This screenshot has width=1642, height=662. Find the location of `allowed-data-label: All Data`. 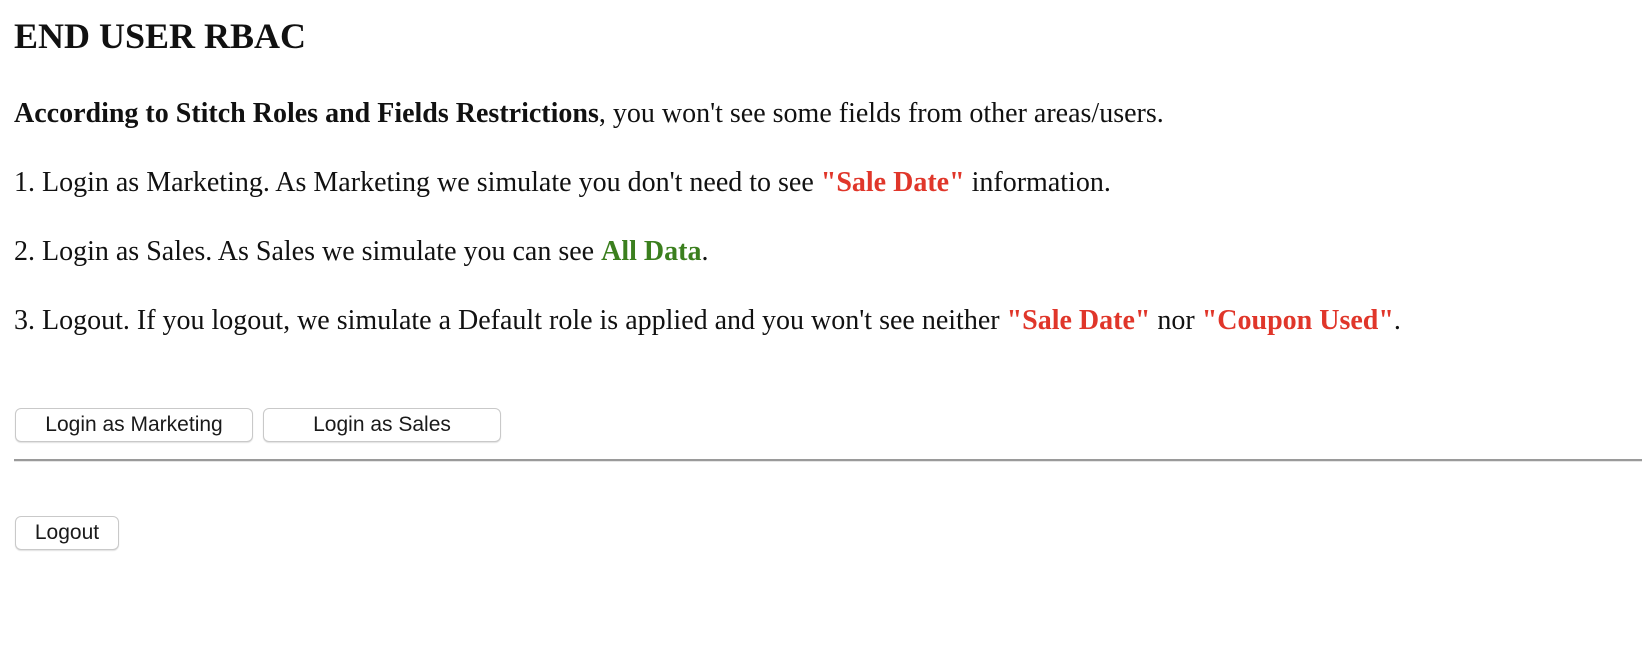

allowed-data-label: All Data is located at coordinates (651, 251).